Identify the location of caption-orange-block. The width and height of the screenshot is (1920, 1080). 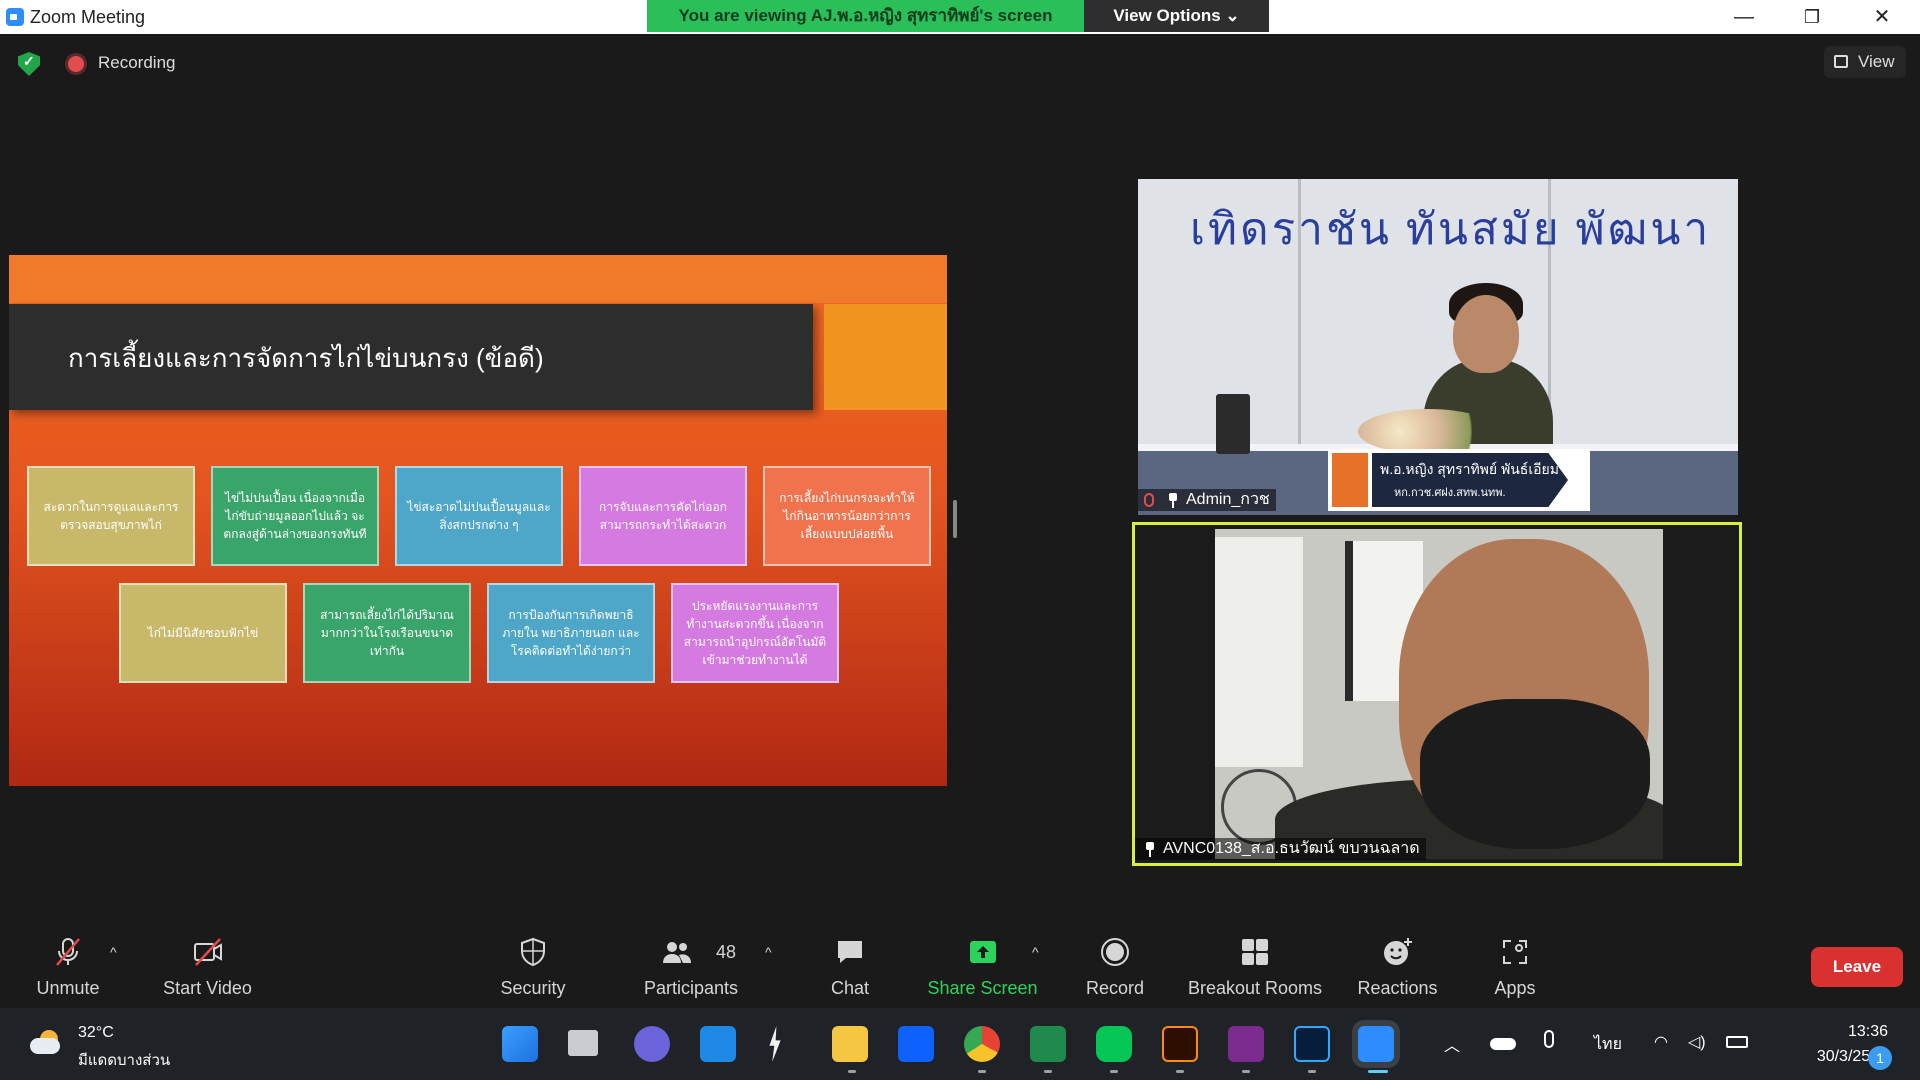
(1350, 480).